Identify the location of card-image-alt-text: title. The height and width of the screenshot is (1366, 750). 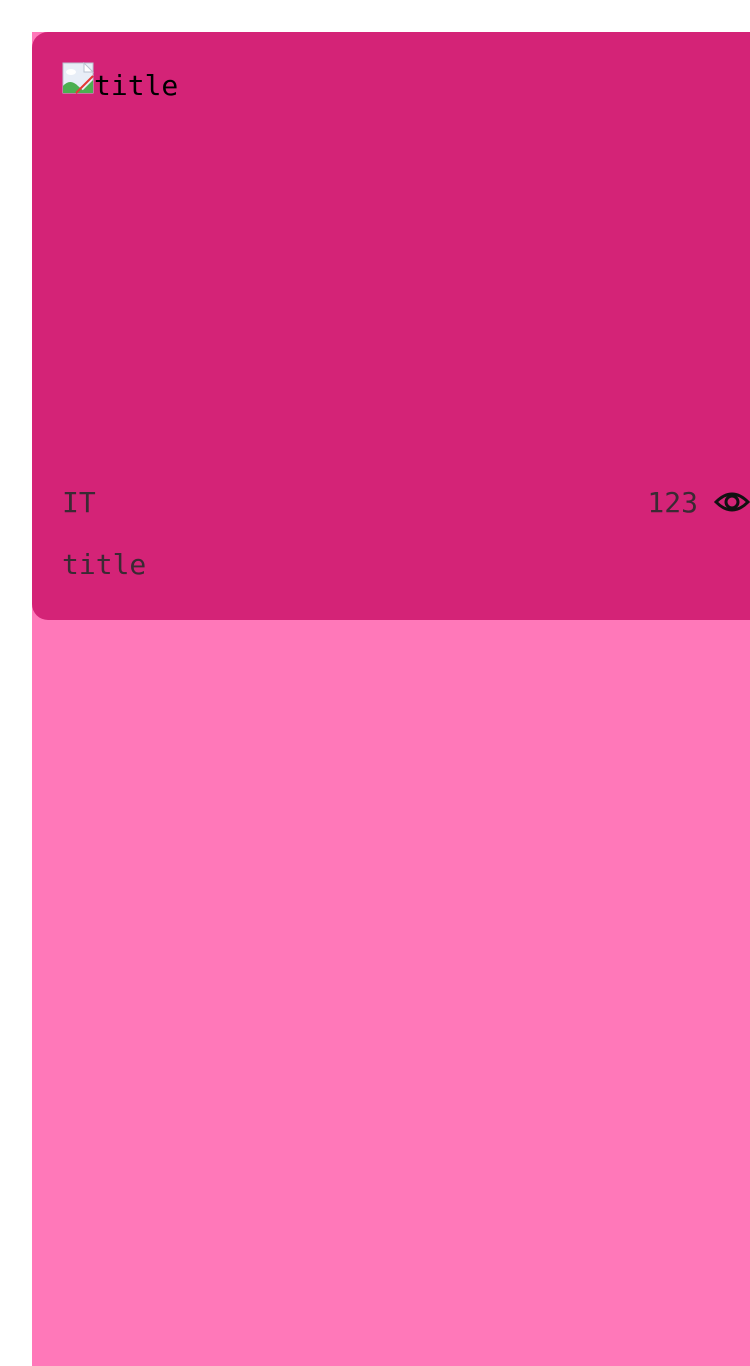
(136, 85).